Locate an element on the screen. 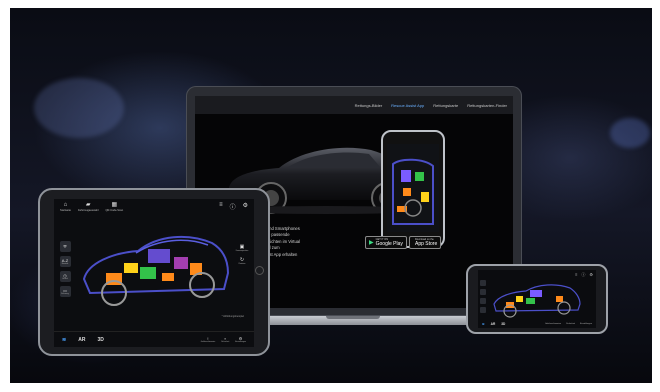 This screenshot has height=392, width=660. rotation-label: Rotation is located at coordinates (242, 264).